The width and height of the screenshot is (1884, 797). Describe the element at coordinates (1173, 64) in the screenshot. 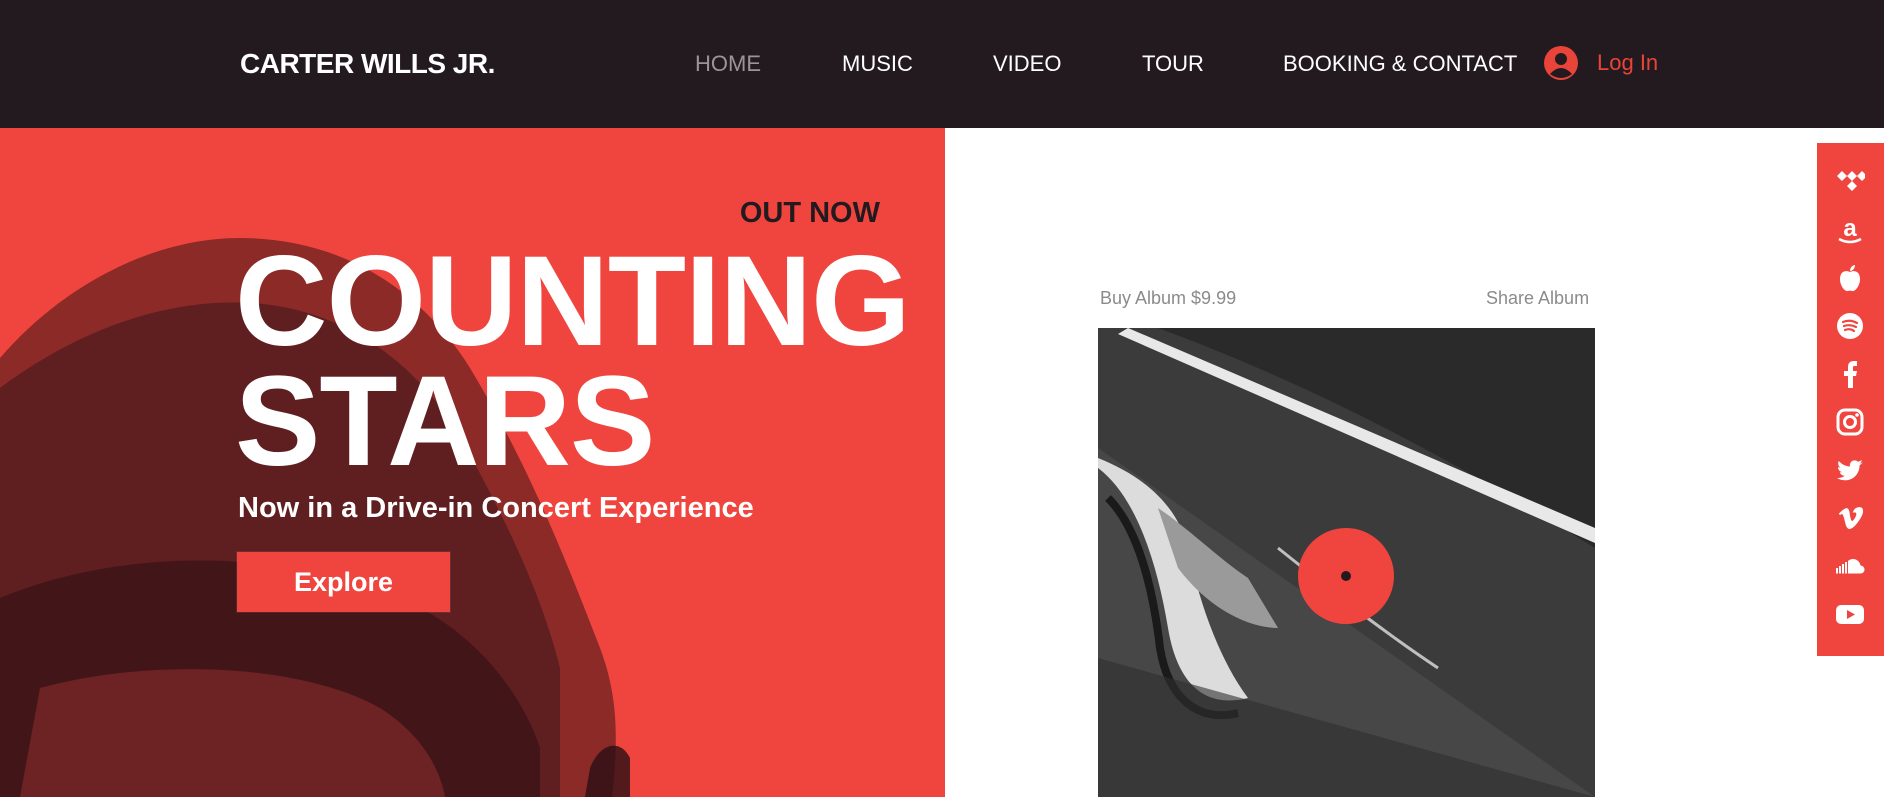

I see `nav-tour: TOUR` at that location.